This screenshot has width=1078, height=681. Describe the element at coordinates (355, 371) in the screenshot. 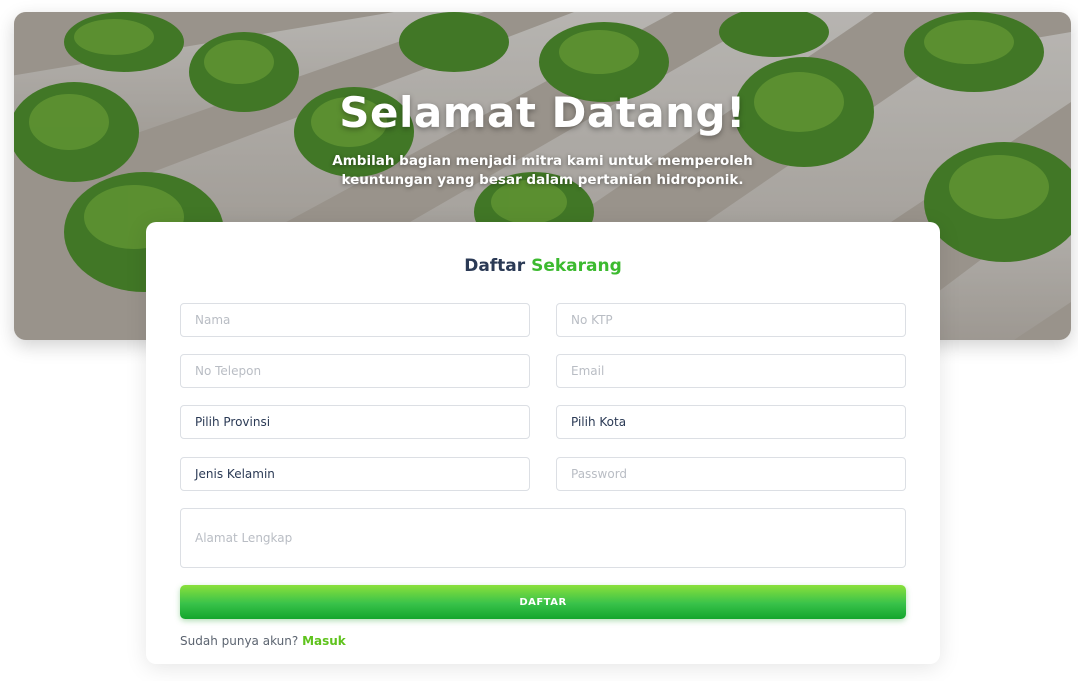

I see `telepon-input` at that location.